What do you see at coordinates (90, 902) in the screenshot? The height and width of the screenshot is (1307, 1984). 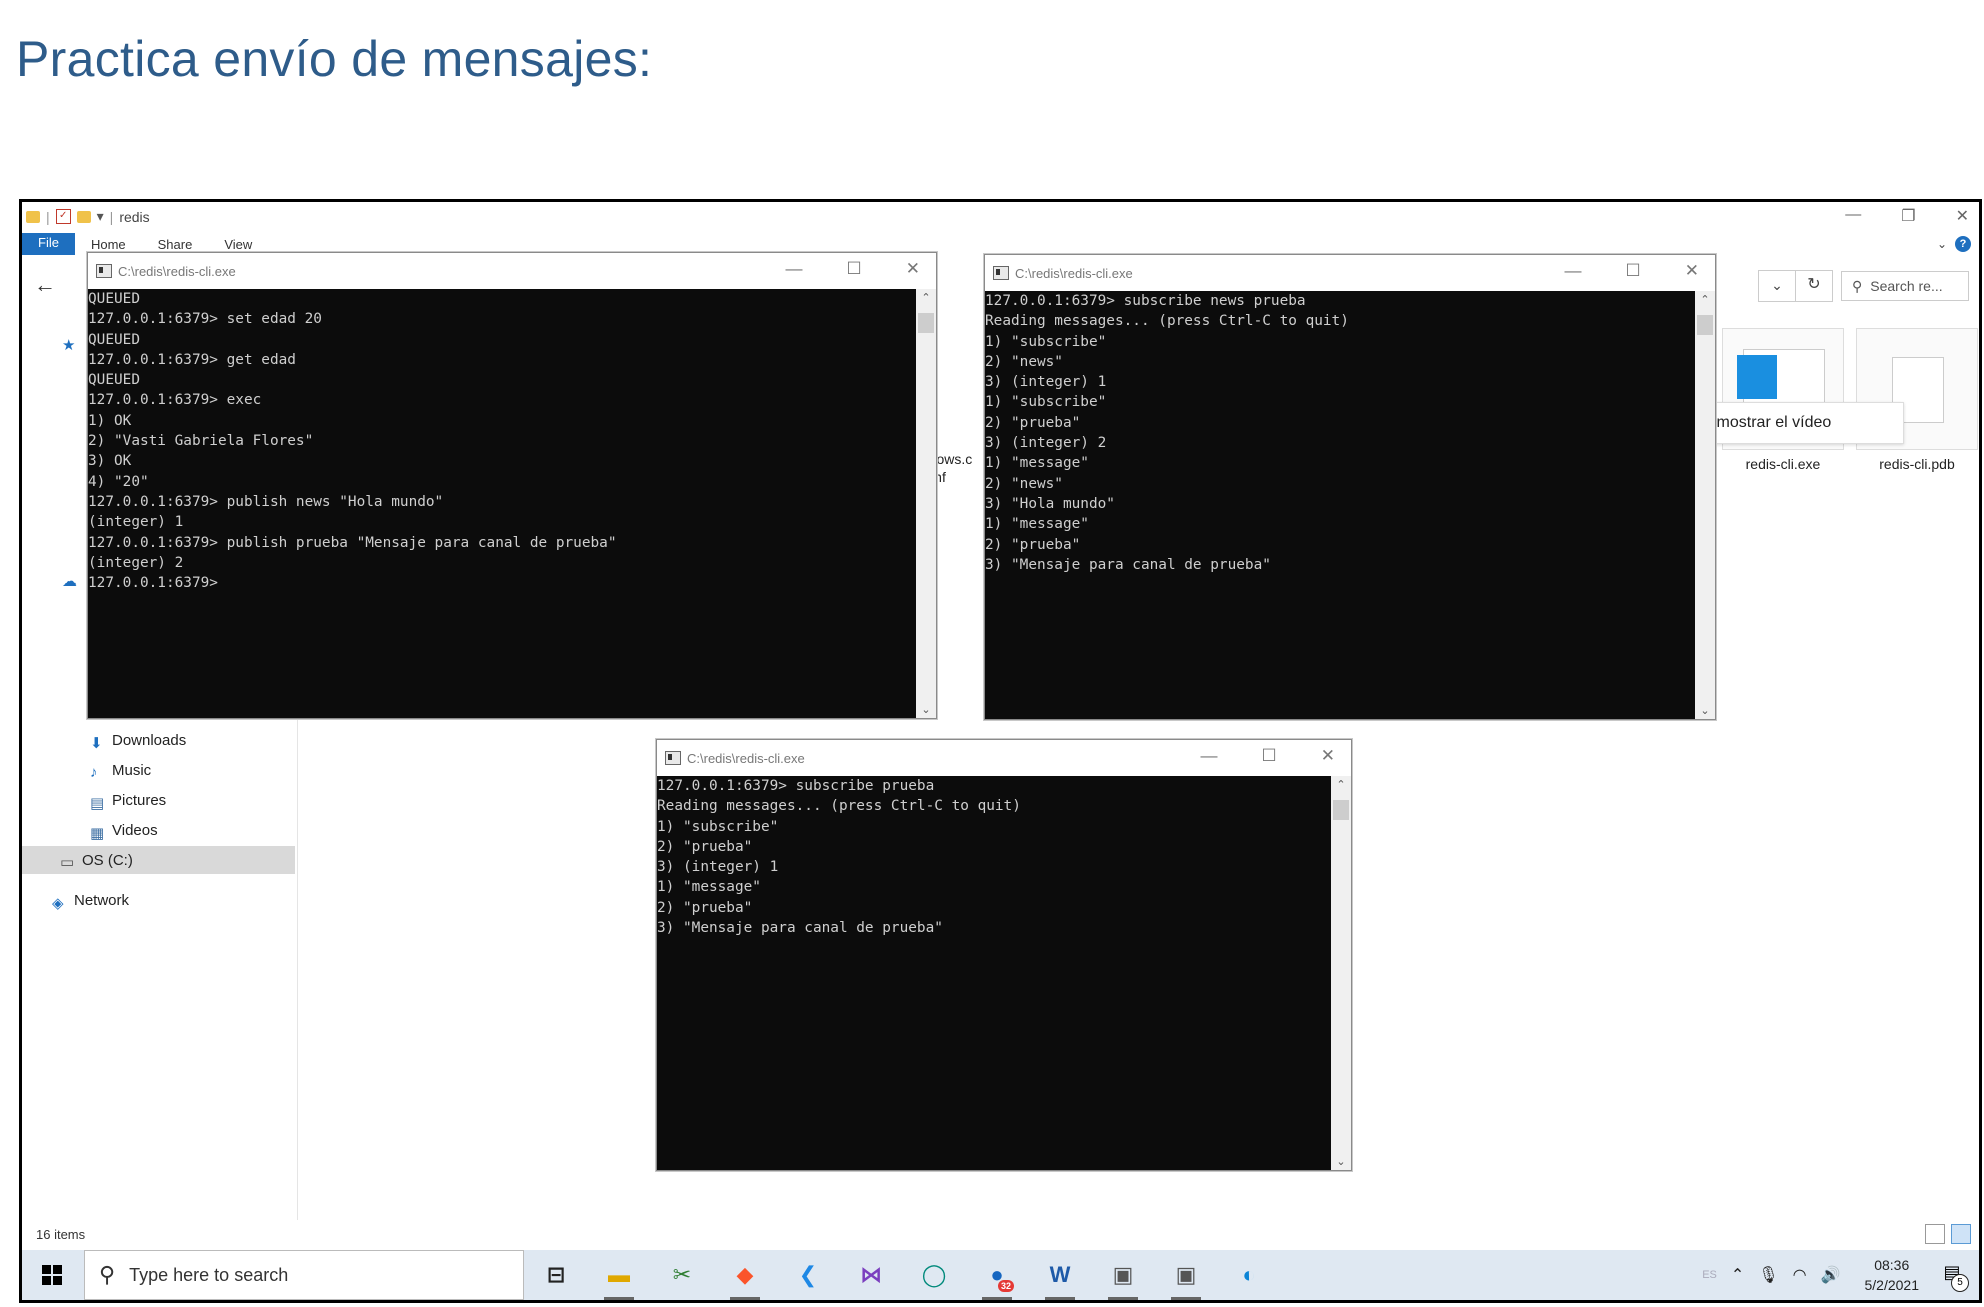 I see `nav-network: ◈ Network` at bounding box center [90, 902].